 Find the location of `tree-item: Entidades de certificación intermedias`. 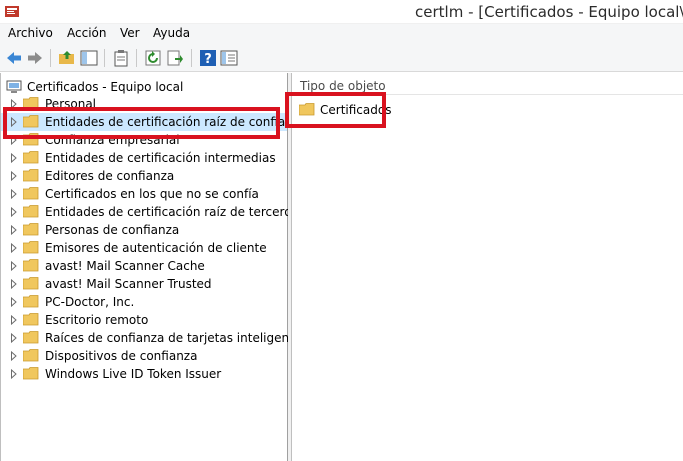

tree-item: Entidades de certificación intermedias is located at coordinates (144, 158).